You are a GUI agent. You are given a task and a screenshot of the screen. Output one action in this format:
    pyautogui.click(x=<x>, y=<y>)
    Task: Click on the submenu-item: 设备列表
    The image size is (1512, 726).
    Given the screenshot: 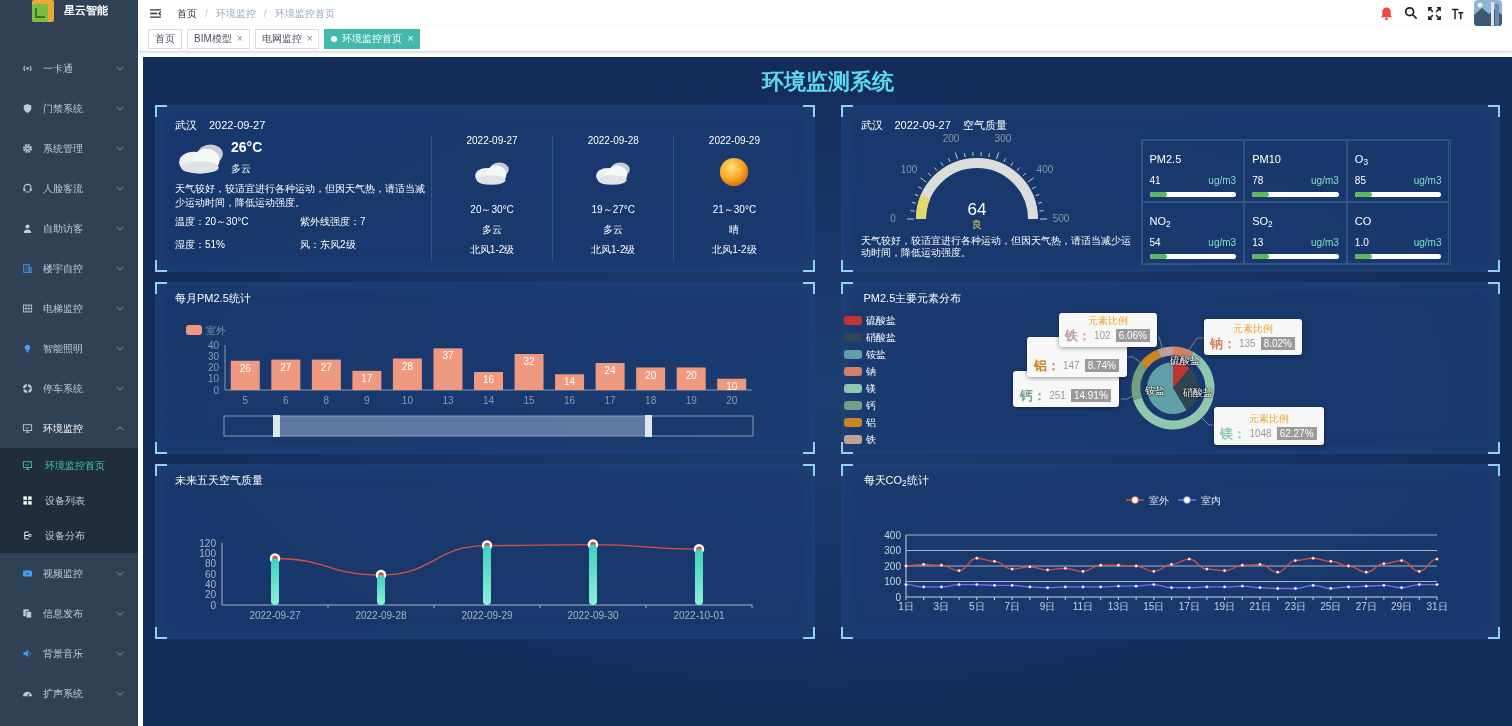 What is the action you would take?
    pyautogui.click(x=69, y=500)
    